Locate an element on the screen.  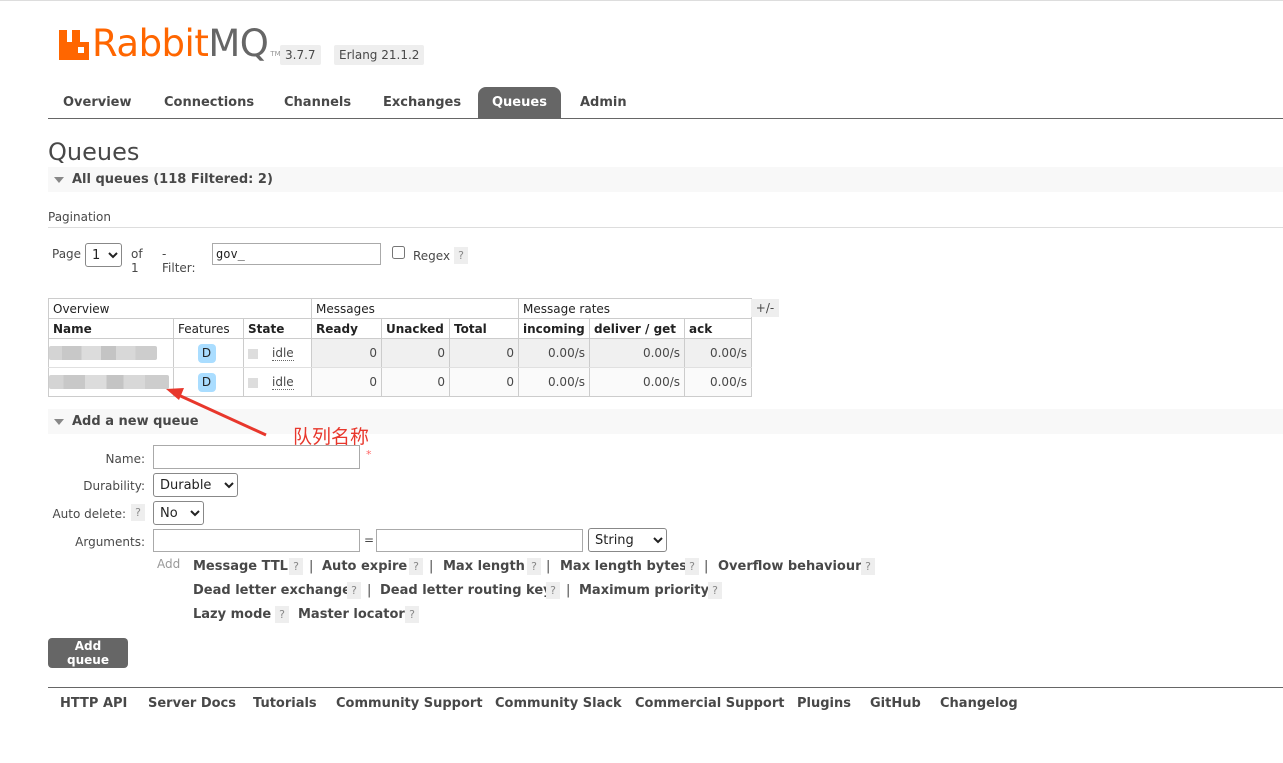
name-label: Name: is located at coordinates (125, 459).